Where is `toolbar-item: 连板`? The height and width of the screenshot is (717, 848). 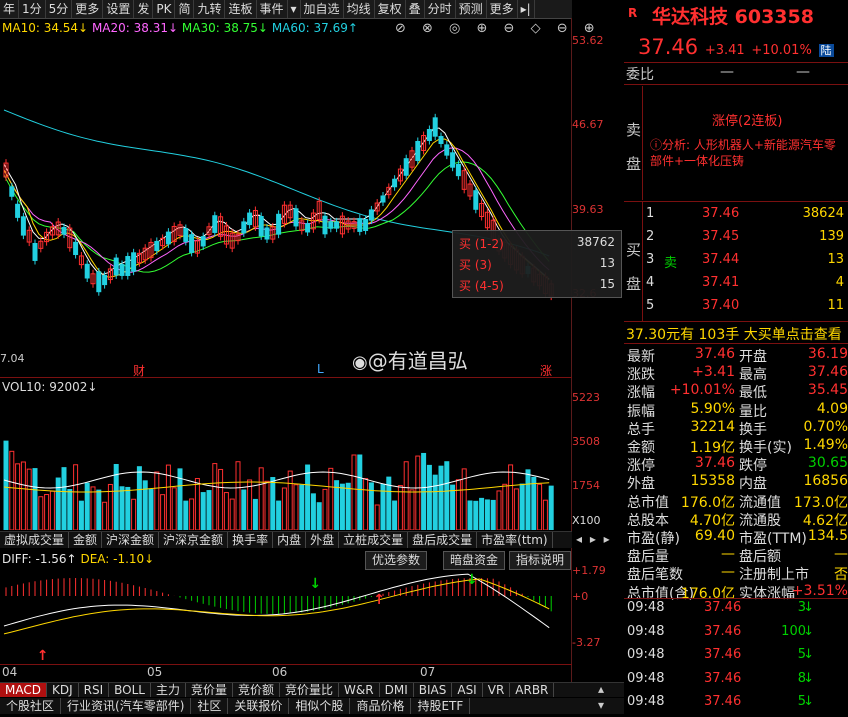 toolbar-item: 连板 is located at coordinates (241, 9).